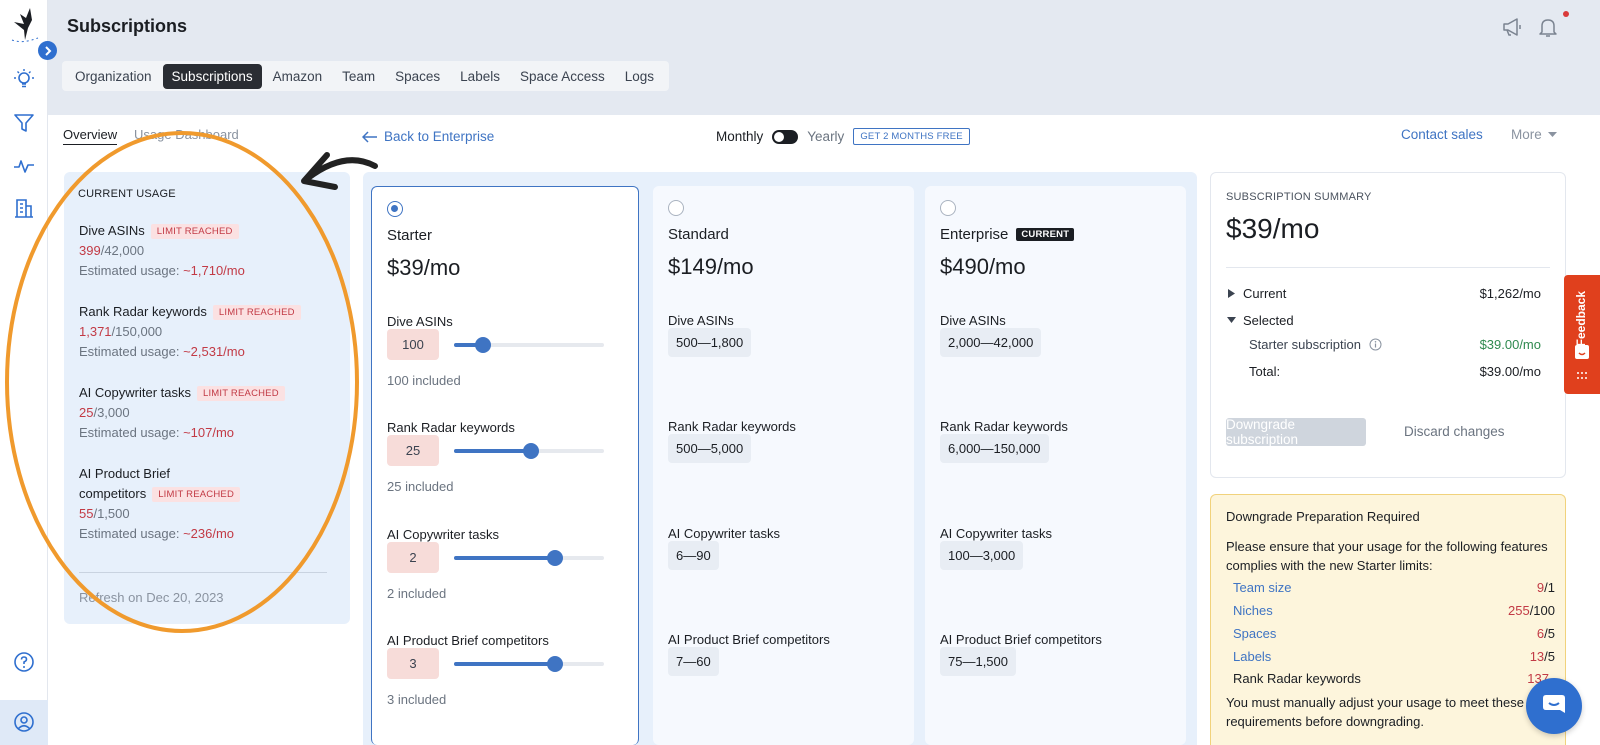  Describe the element at coordinates (24, 123) in the screenshot. I see `filter-icon` at that location.